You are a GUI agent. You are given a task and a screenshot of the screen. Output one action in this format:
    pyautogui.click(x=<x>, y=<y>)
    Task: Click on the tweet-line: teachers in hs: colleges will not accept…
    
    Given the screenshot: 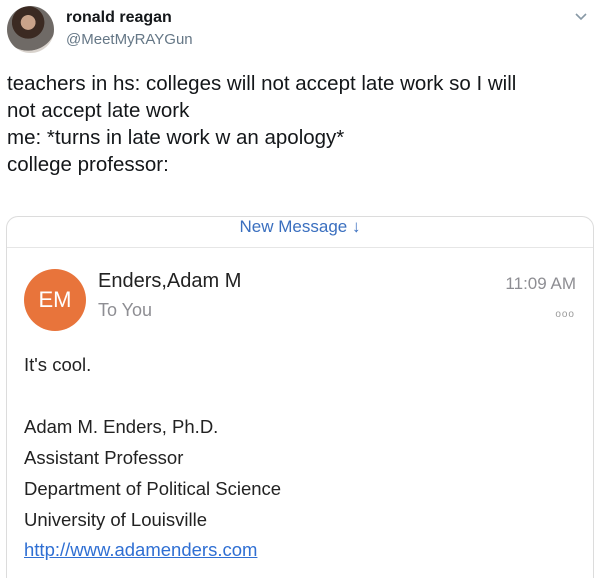 What is the action you would take?
    pyautogui.click(x=262, y=83)
    